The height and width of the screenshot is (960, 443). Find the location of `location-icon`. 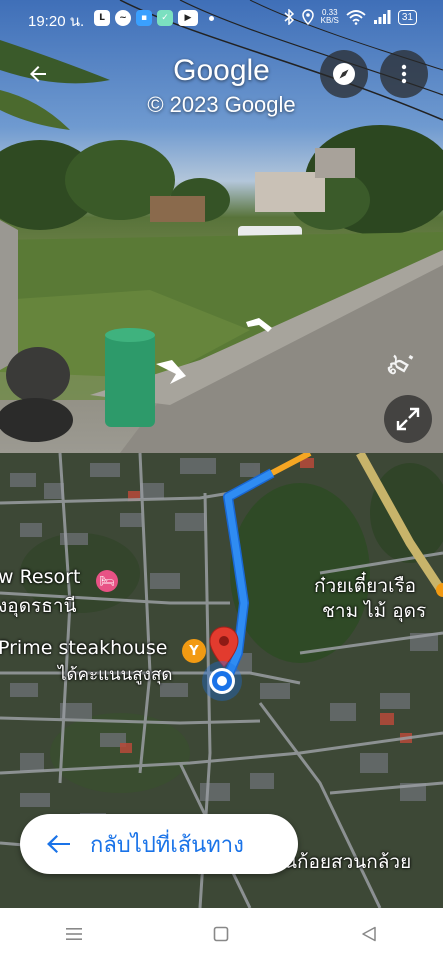

location-icon is located at coordinates (307, 17).